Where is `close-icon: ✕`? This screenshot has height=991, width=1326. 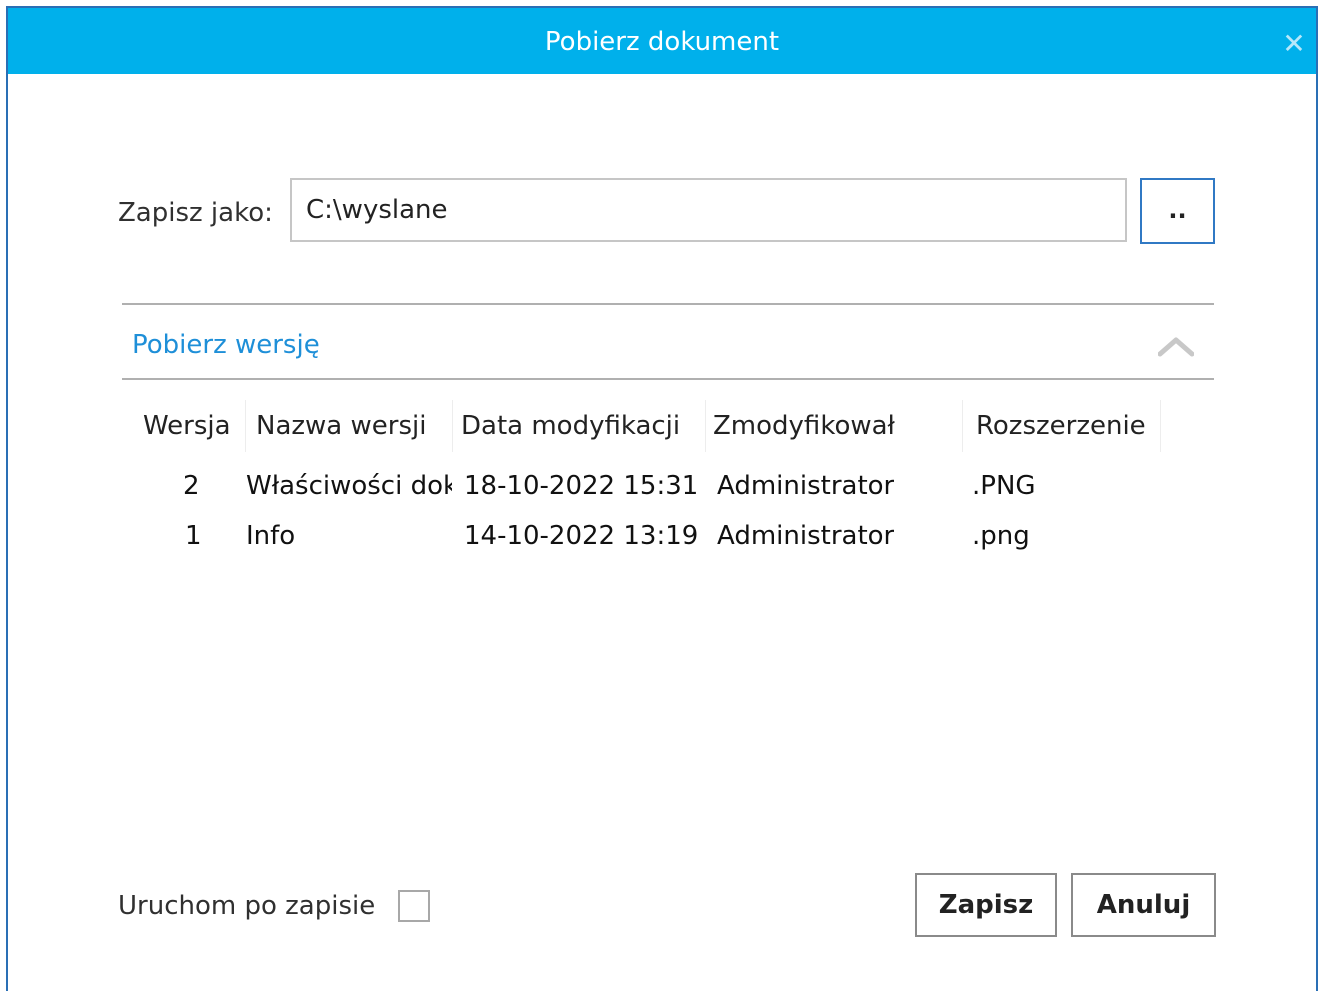
close-icon: ✕ is located at coordinates (1294, 44).